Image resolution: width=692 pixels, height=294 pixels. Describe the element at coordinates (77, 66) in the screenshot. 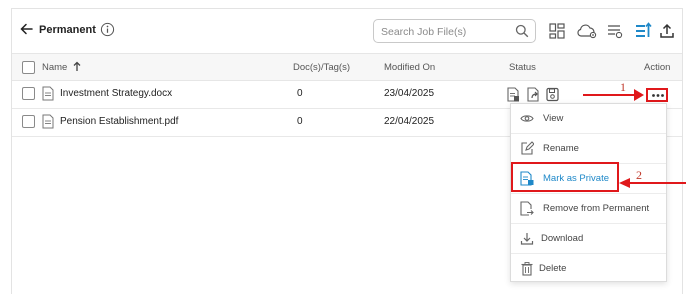

I see `sort-up-icon` at that location.